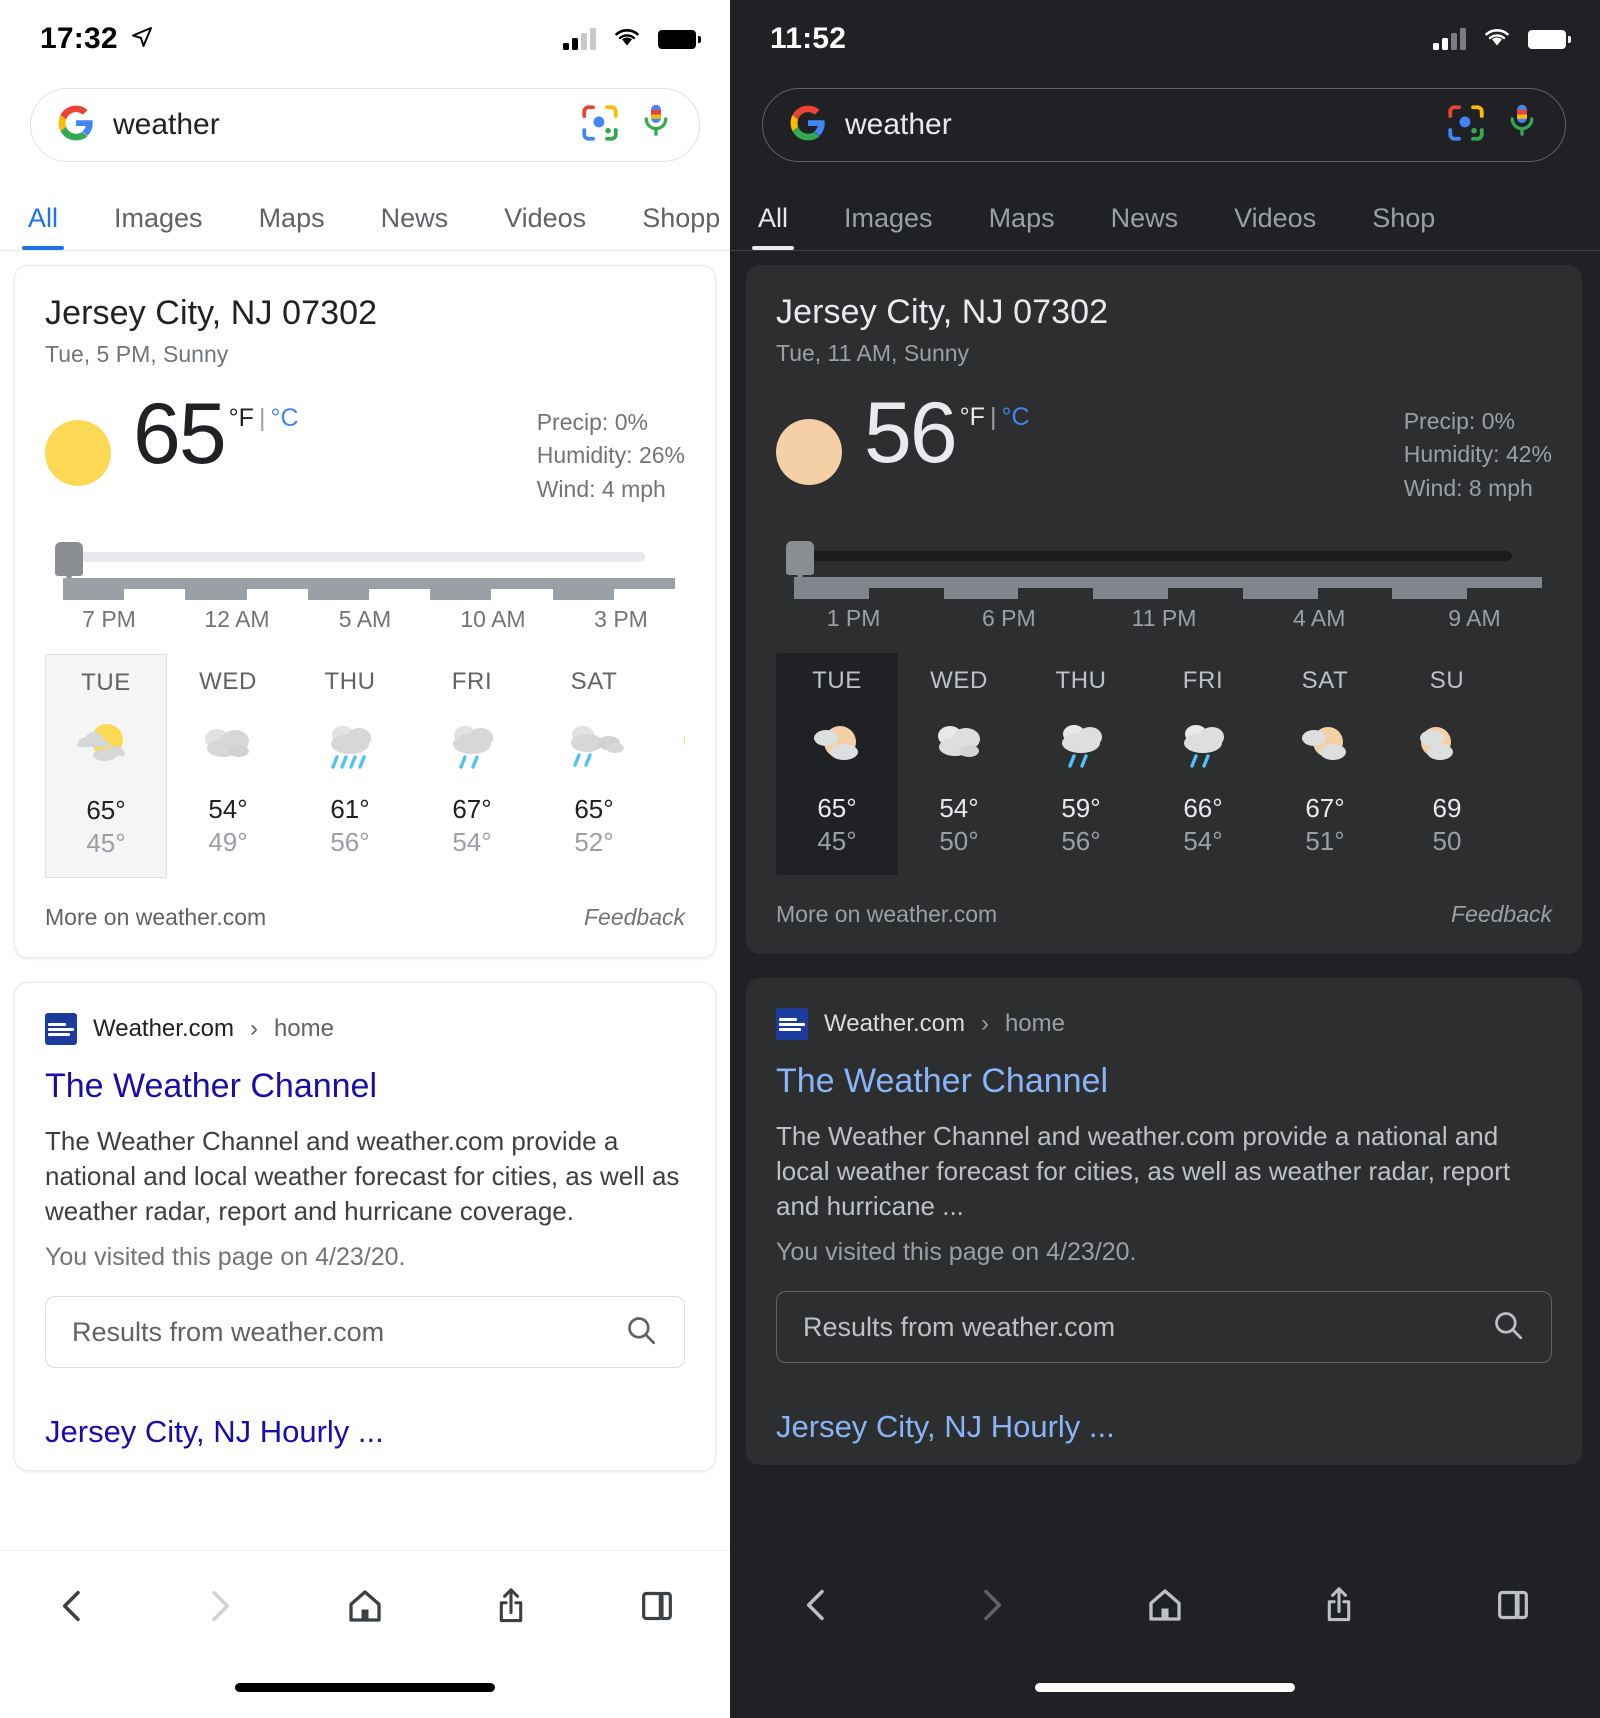 Image resolution: width=1600 pixels, height=1718 pixels. Describe the element at coordinates (670, 682) in the screenshot. I see `forecast-dow: SU` at that location.